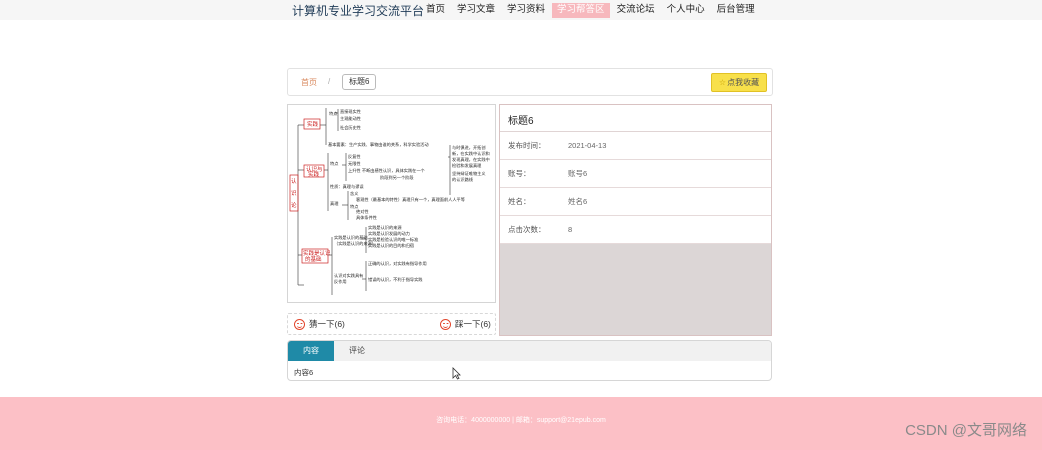 The width and height of the screenshot is (1042, 450). What do you see at coordinates (456, 373) in the screenshot?
I see `mouse-cursor-icon` at bounding box center [456, 373].